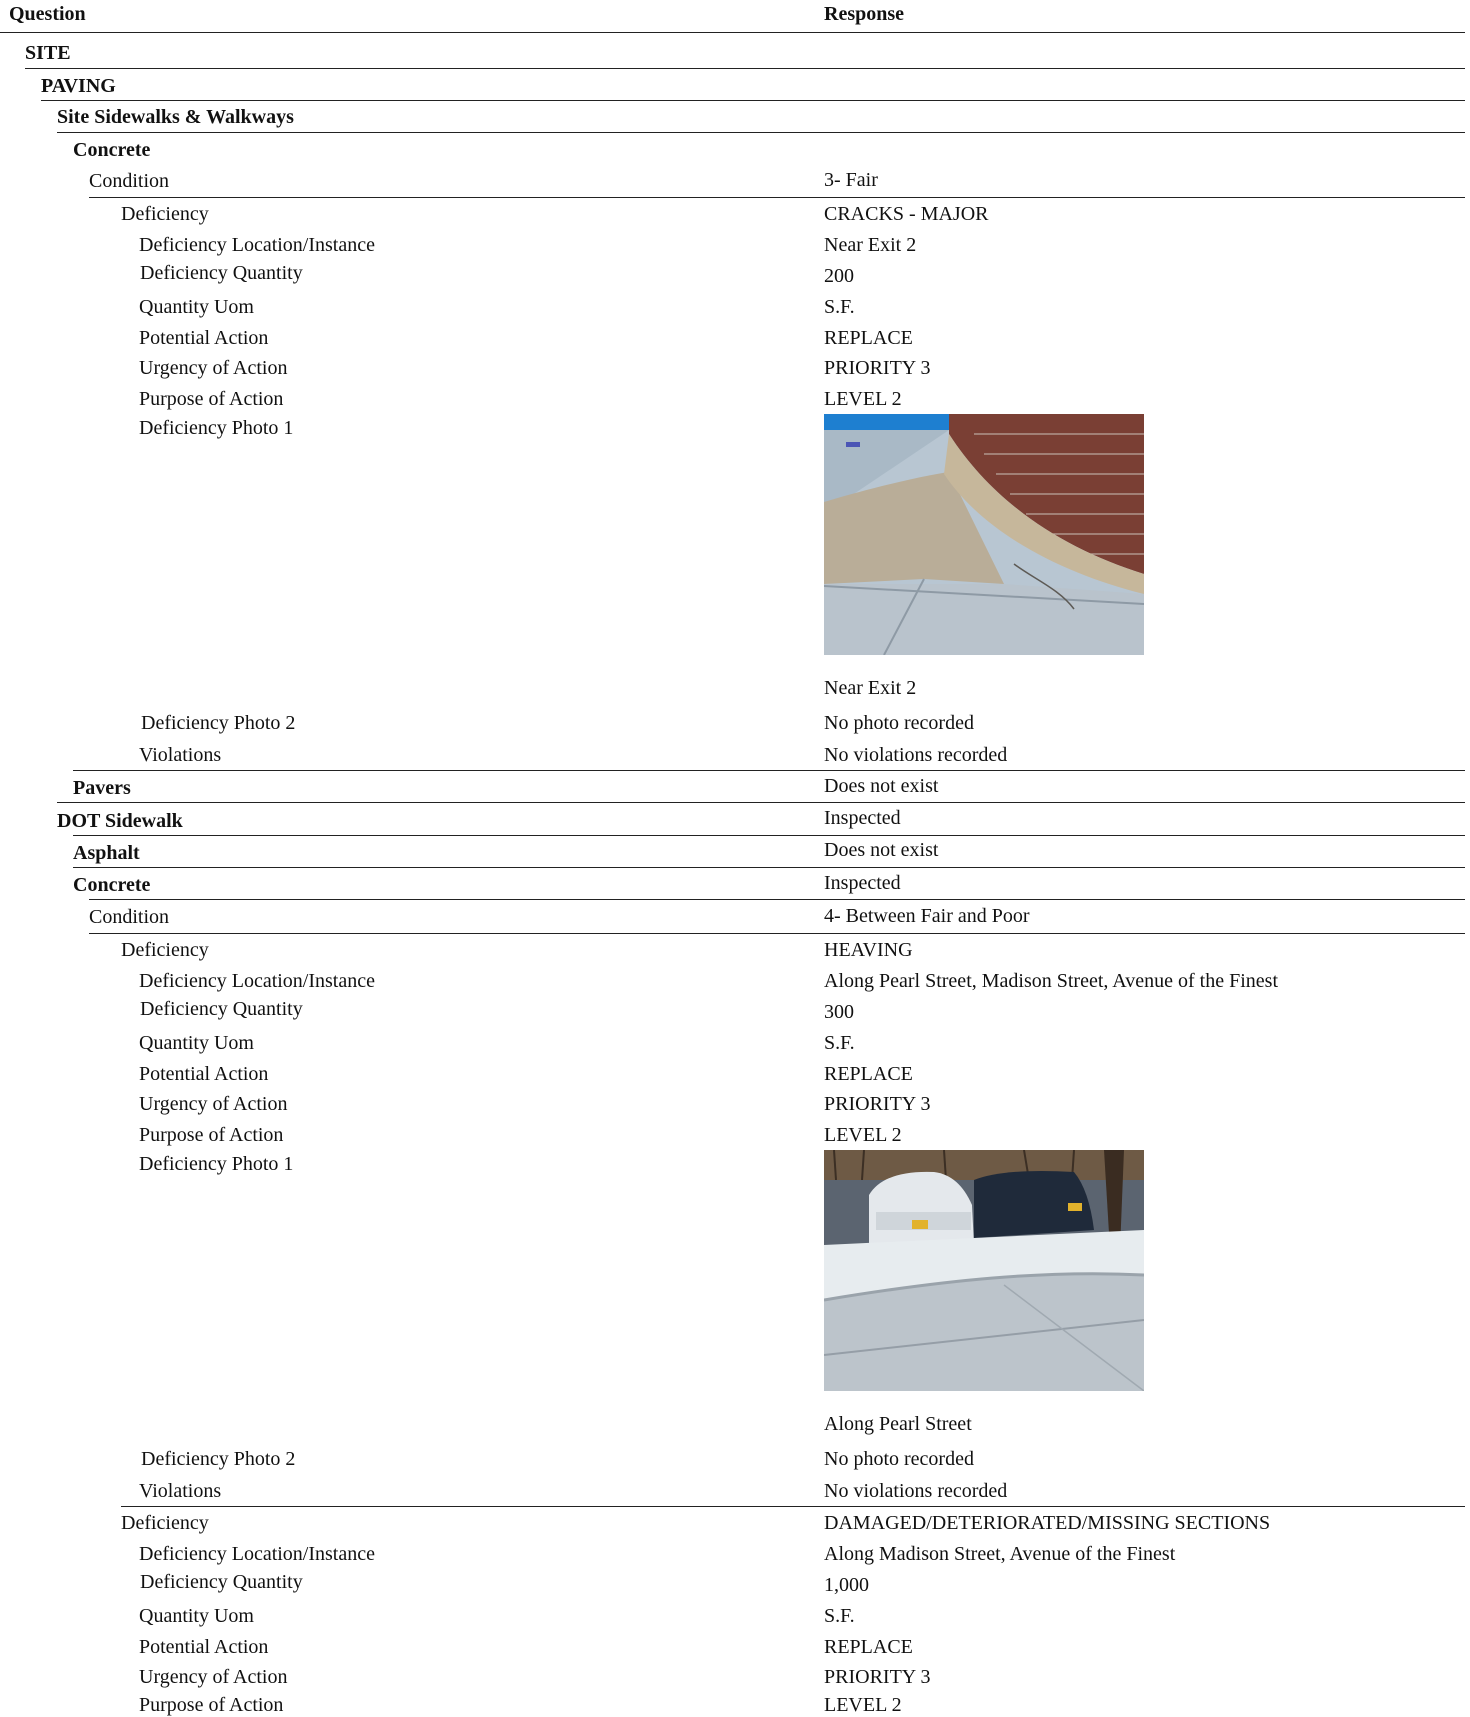 Image resolution: width=1470 pixels, height=1717 pixels. I want to click on deficiency-photo-heaving-sidewalk, so click(984, 1270).